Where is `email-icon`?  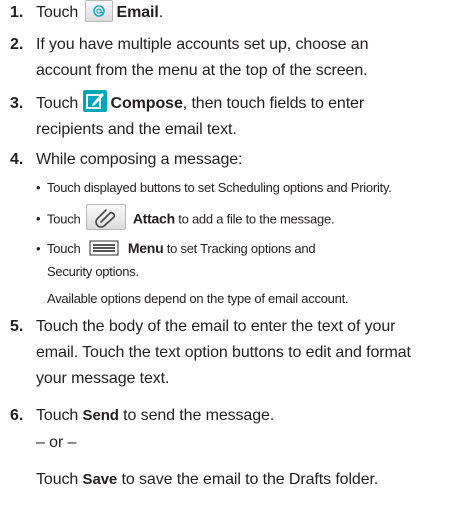 email-icon is located at coordinates (98, 11).